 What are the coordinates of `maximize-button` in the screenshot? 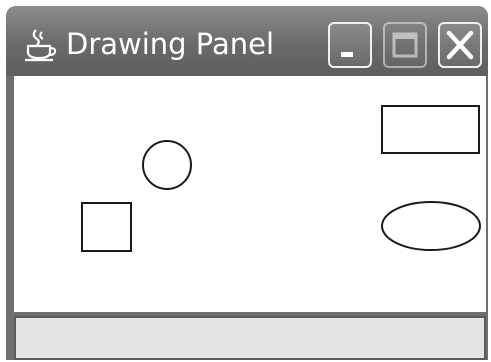 It's located at (405, 45).